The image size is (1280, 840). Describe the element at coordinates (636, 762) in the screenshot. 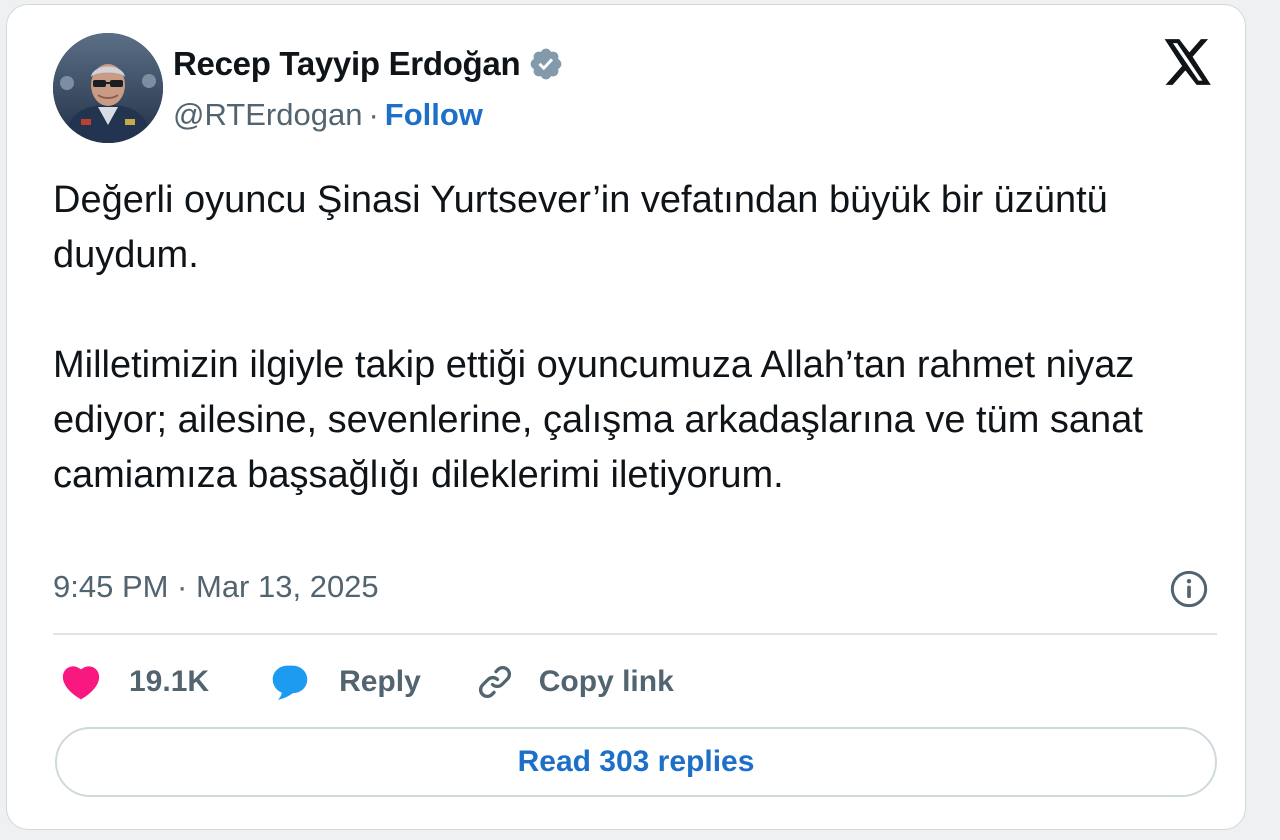

I see `read-replies-button: Read 303 replies` at that location.